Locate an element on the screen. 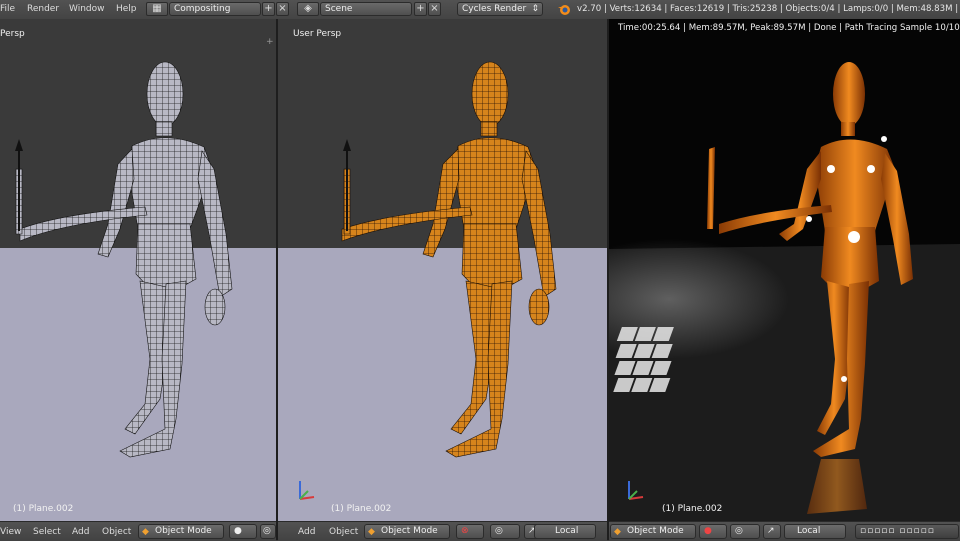  view-menu: View is located at coordinates (10, 532).